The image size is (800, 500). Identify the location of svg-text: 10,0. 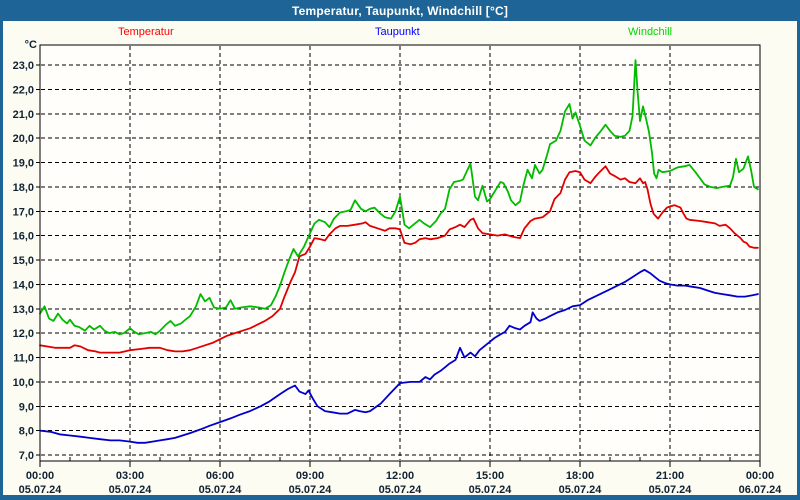
(23, 383).